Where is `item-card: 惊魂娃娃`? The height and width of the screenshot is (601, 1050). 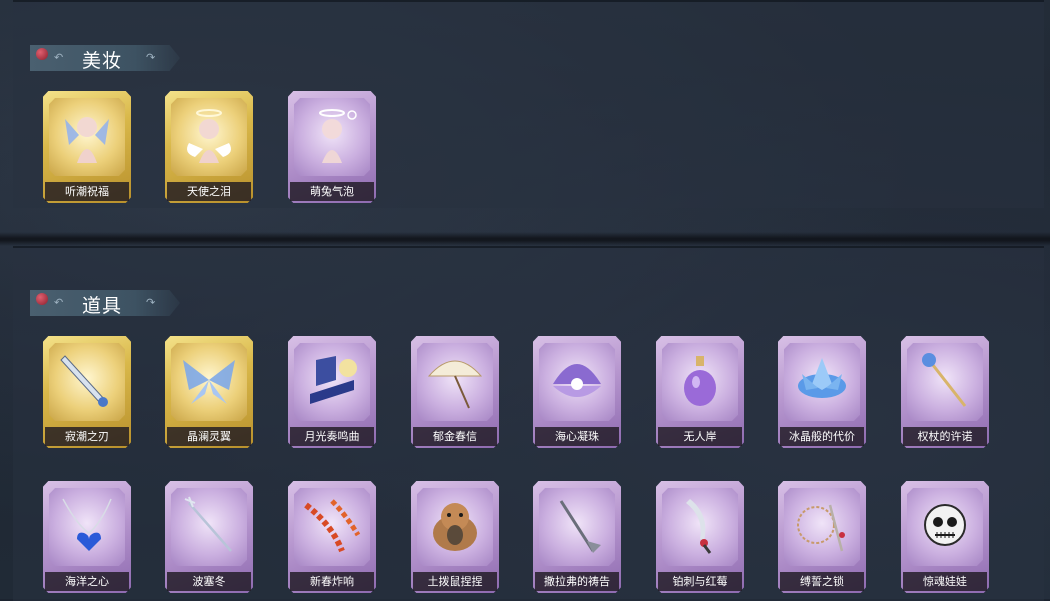
item-card: 惊魂娃娃 is located at coordinates (945, 537).